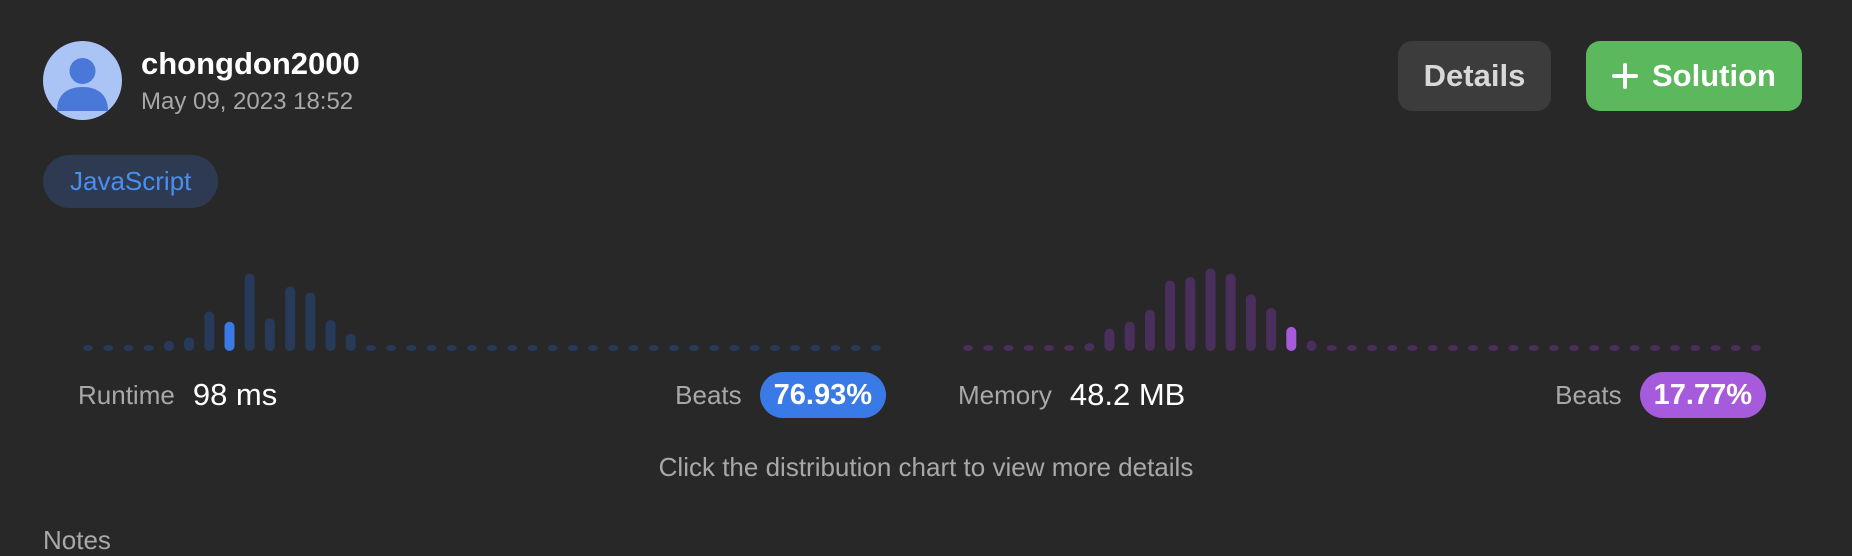 This screenshot has height=556, width=1852. I want to click on submission-header: chongdon2000 May 09, 2023 18:52, so click(201, 80).